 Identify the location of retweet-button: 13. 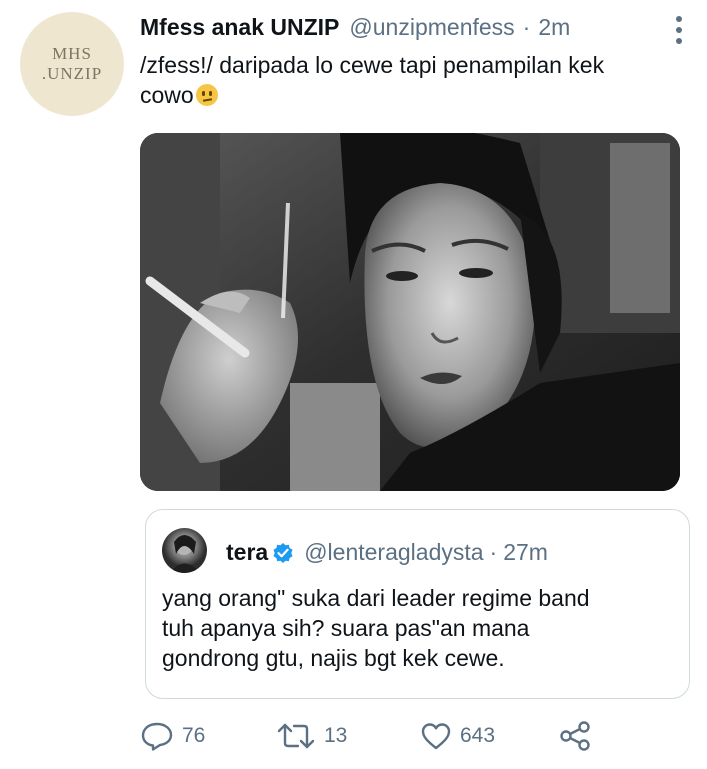
(311, 736).